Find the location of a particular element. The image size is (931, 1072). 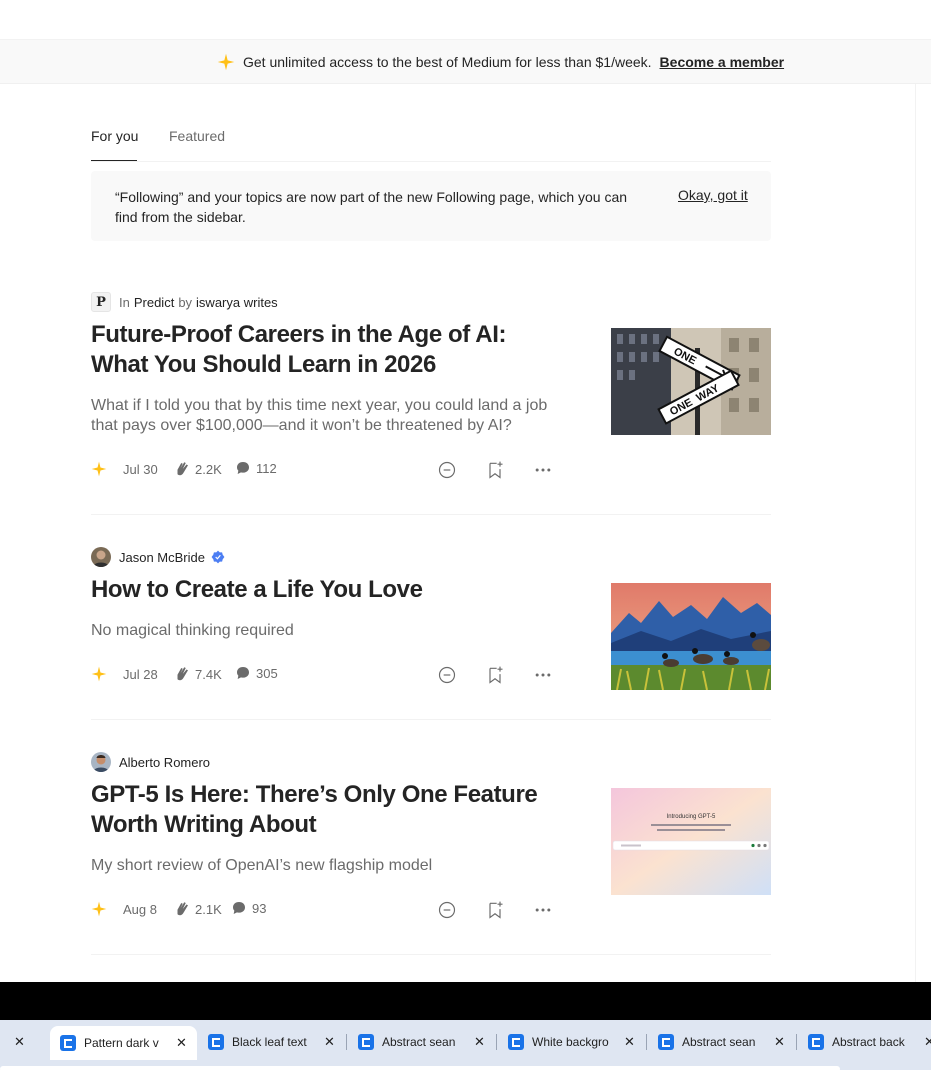

browser-tab-label: Abstract back is located at coordinates (868, 1042).